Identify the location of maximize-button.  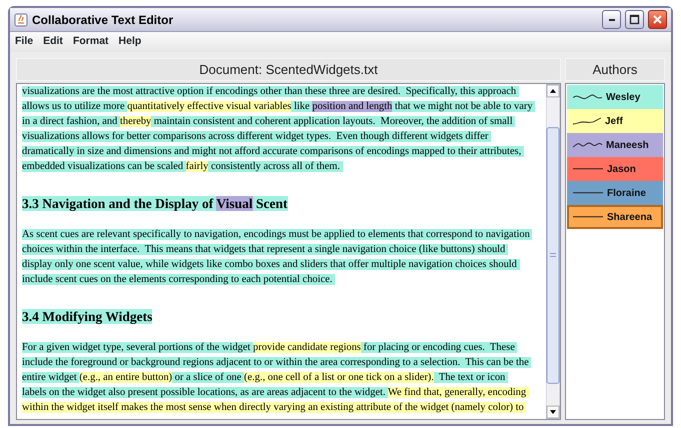
(634, 19).